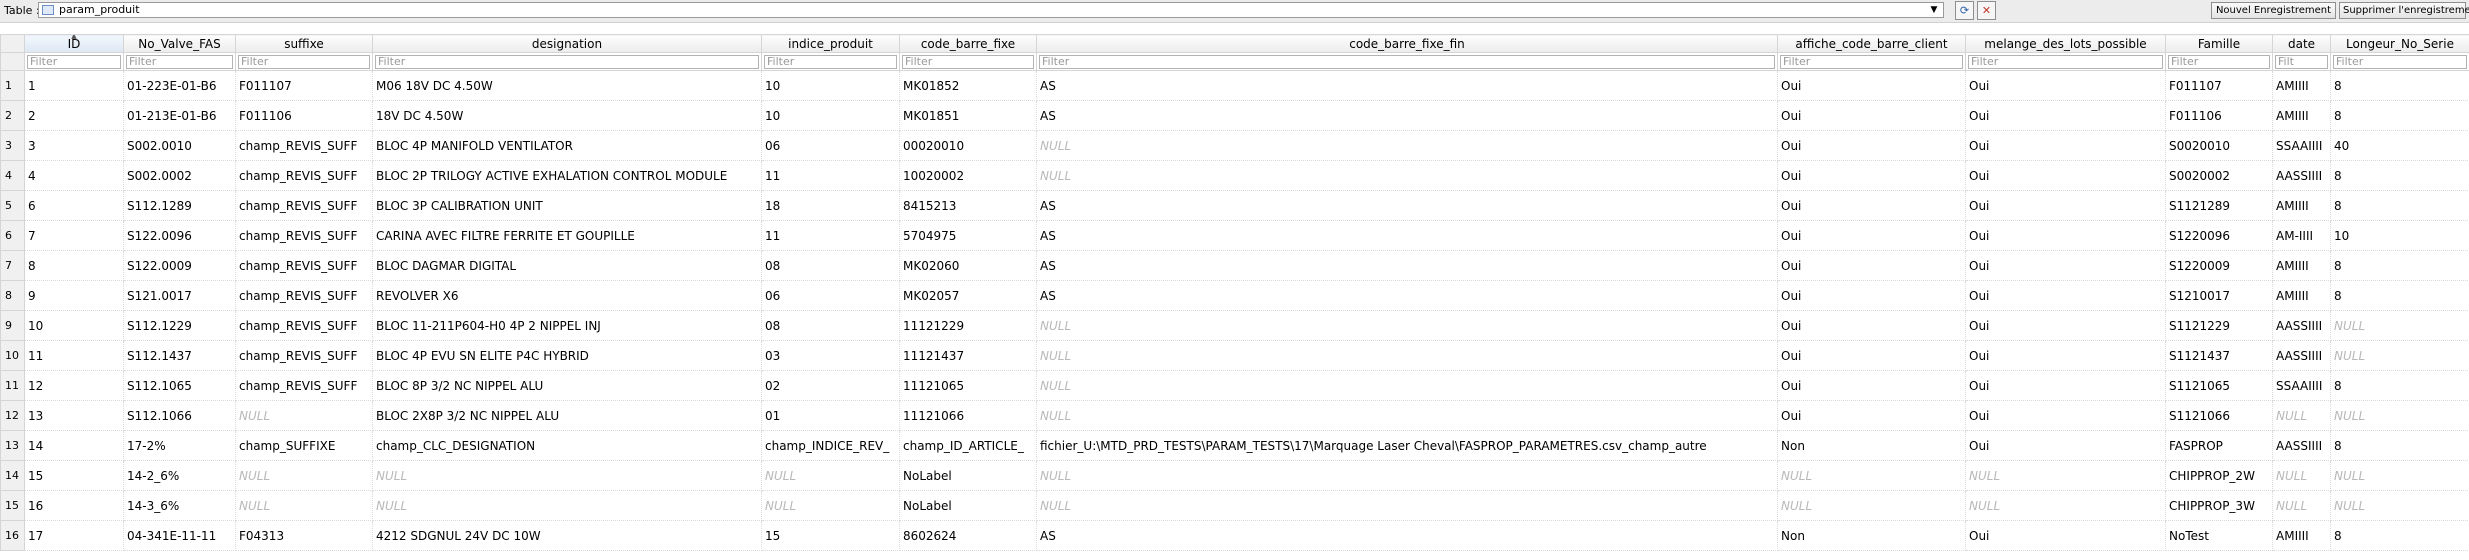 This screenshot has height=560, width=2469. What do you see at coordinates (968, 445) in the screenshot?
I see `cell-code-barre-fixe: champ_ID_ARTICLE_` at bounding box center [968, 445].